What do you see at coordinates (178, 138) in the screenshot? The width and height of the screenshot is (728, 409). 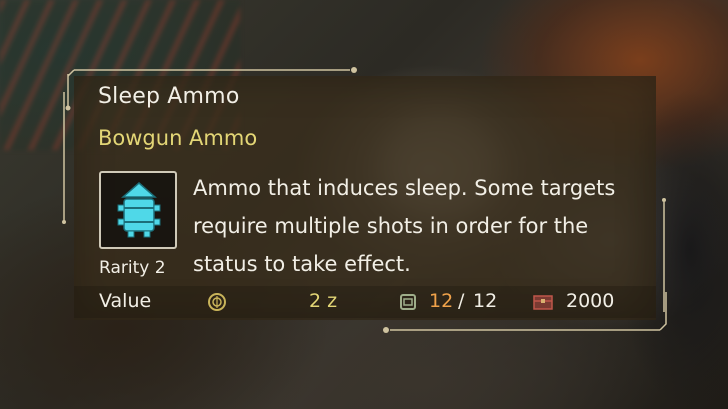 I see `item-type: Bowgun Ammo` at bounding box center [178, 138].